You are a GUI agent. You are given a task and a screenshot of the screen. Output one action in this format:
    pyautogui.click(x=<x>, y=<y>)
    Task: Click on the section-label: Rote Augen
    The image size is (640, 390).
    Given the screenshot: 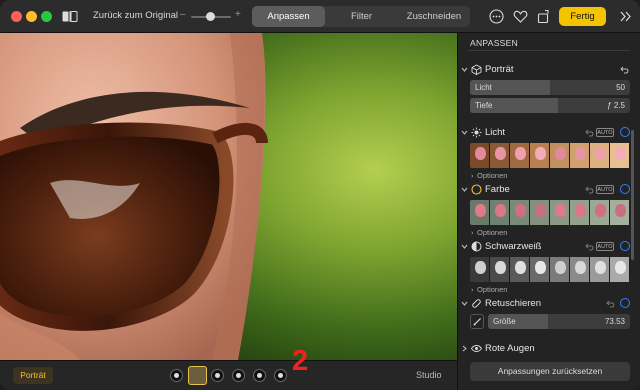 What is the action you would take?
    pyautogui.click(x=510, y=348)
    